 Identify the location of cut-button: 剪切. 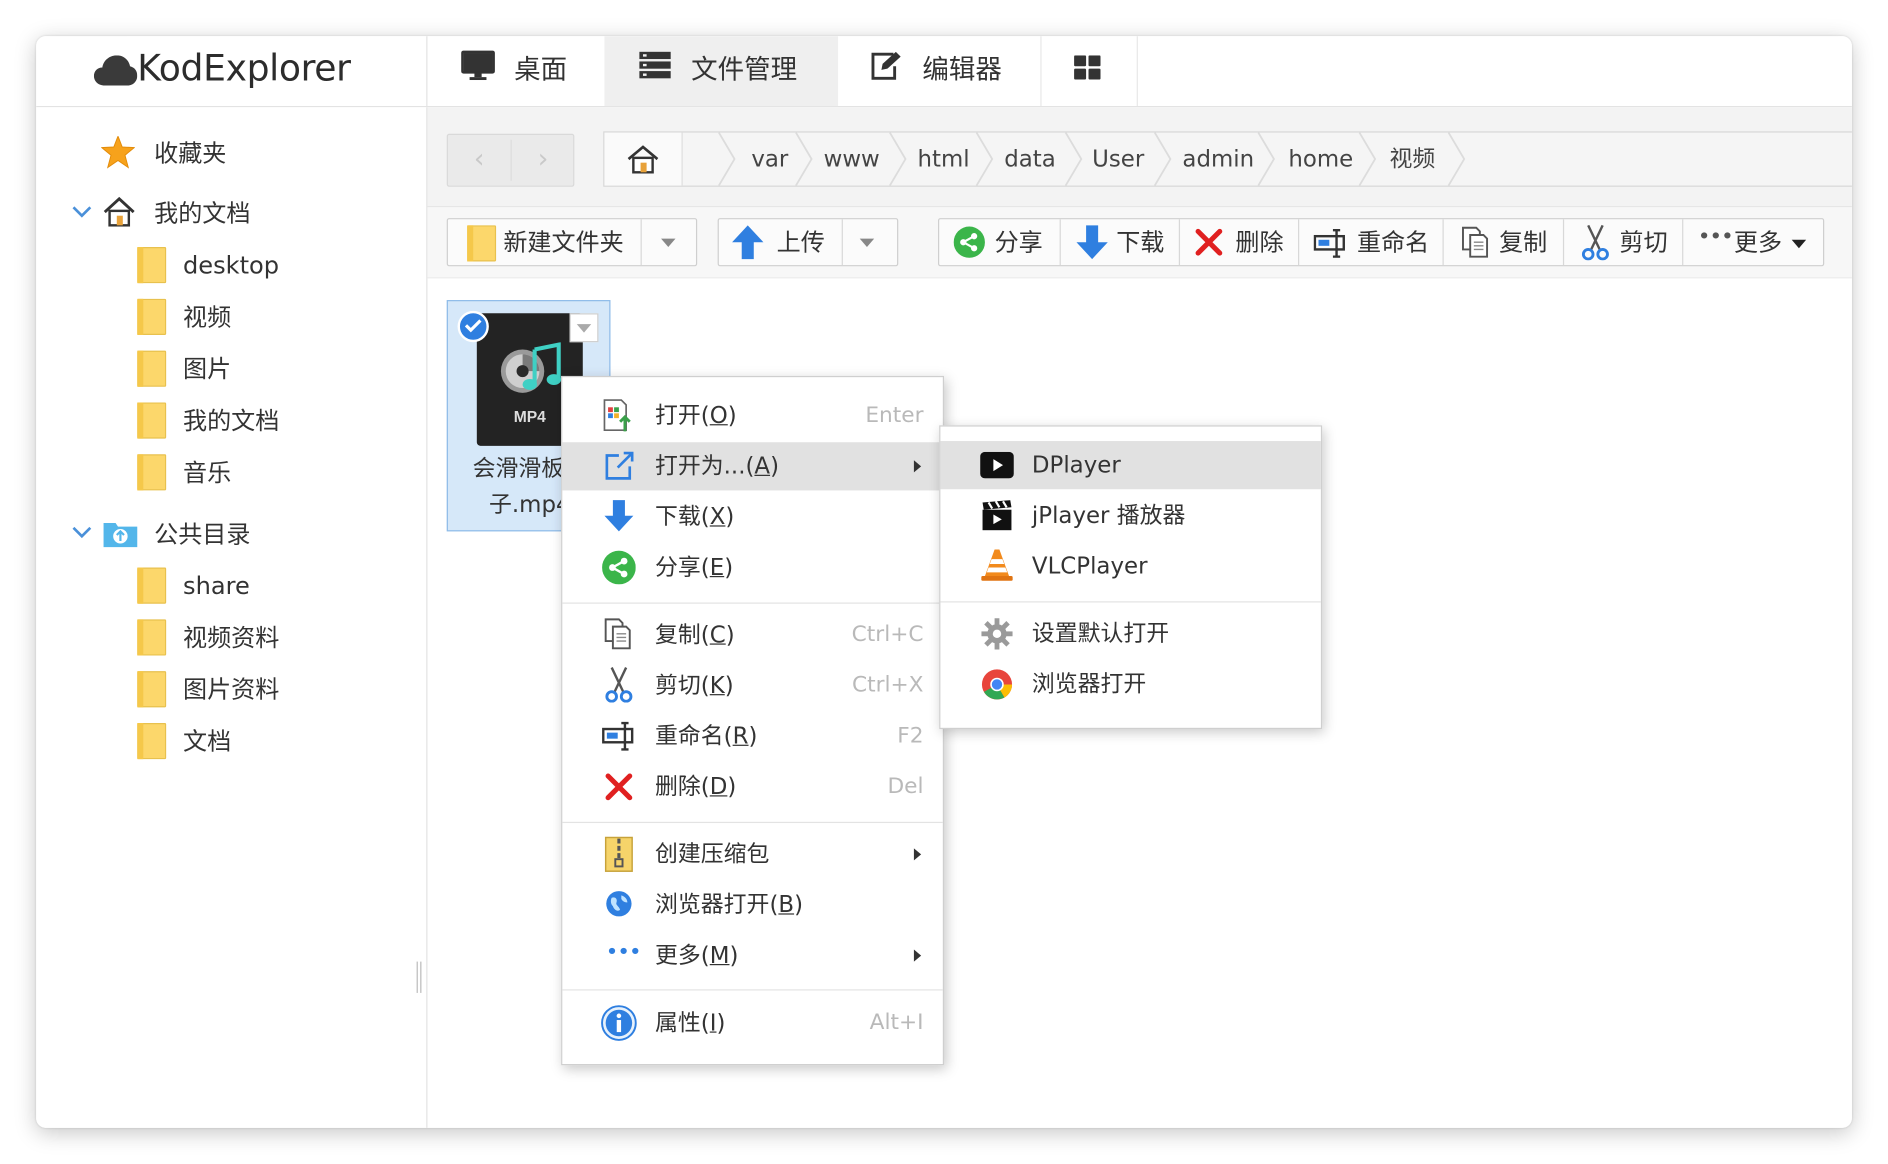
(1623, 242).